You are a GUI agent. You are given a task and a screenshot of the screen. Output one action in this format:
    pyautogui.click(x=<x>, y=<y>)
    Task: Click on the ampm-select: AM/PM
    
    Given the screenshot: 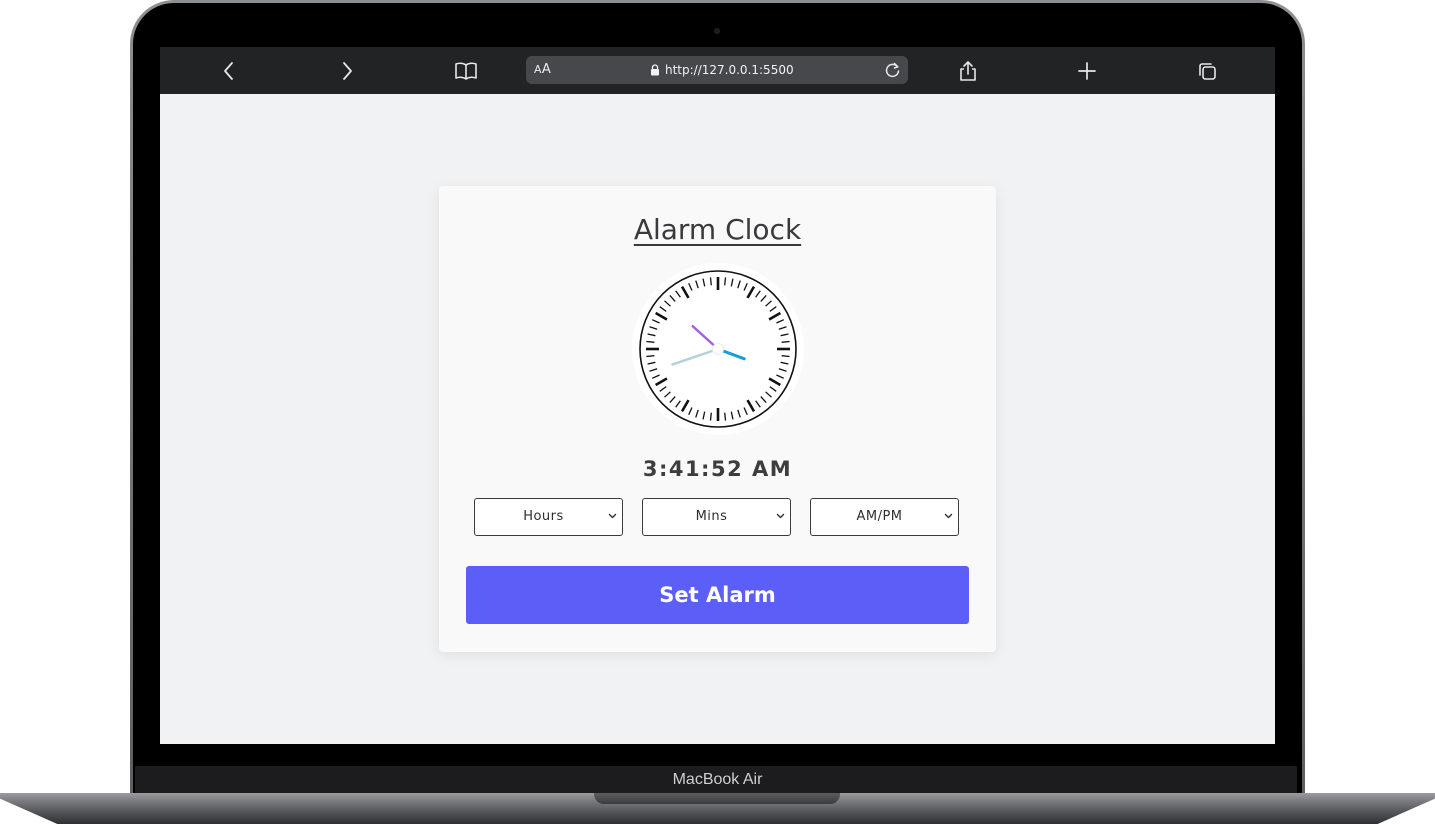 What is the action you would take?
    pyautogui.click(x=884, y=517)
    